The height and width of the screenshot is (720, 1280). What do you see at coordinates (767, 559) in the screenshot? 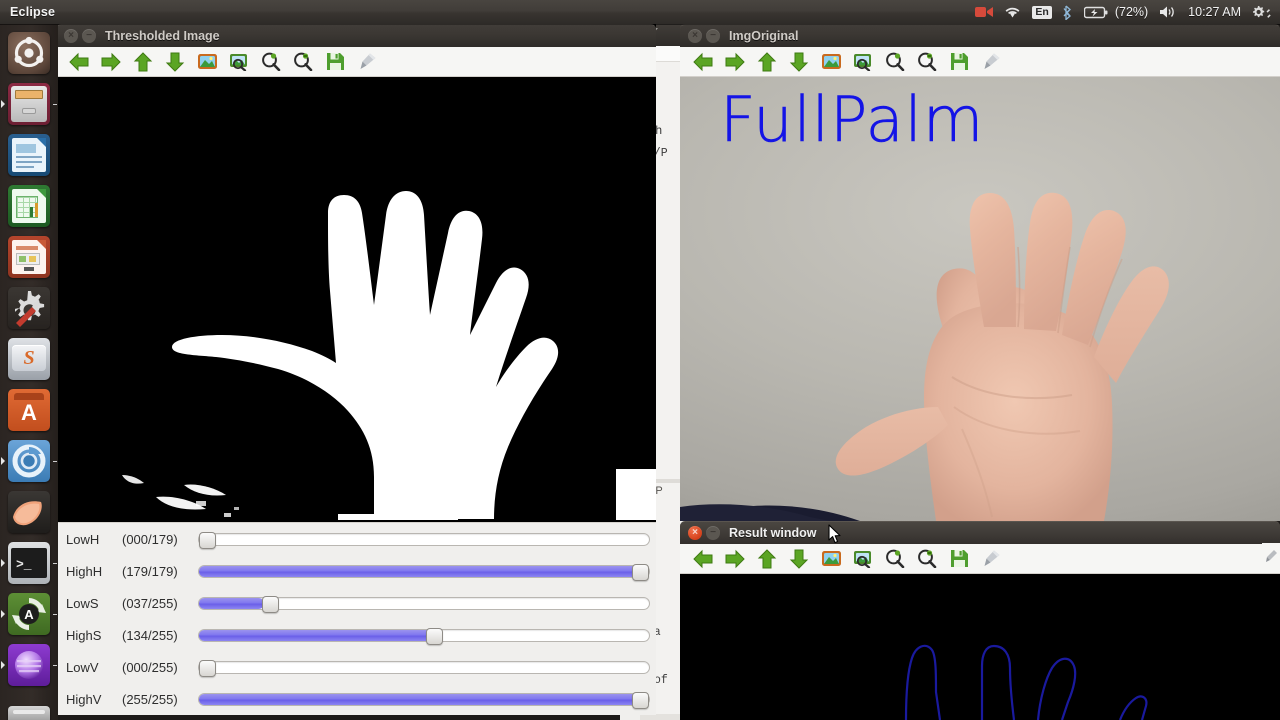
I see `result-pan-up-icon` at bounding box center [767, 559].